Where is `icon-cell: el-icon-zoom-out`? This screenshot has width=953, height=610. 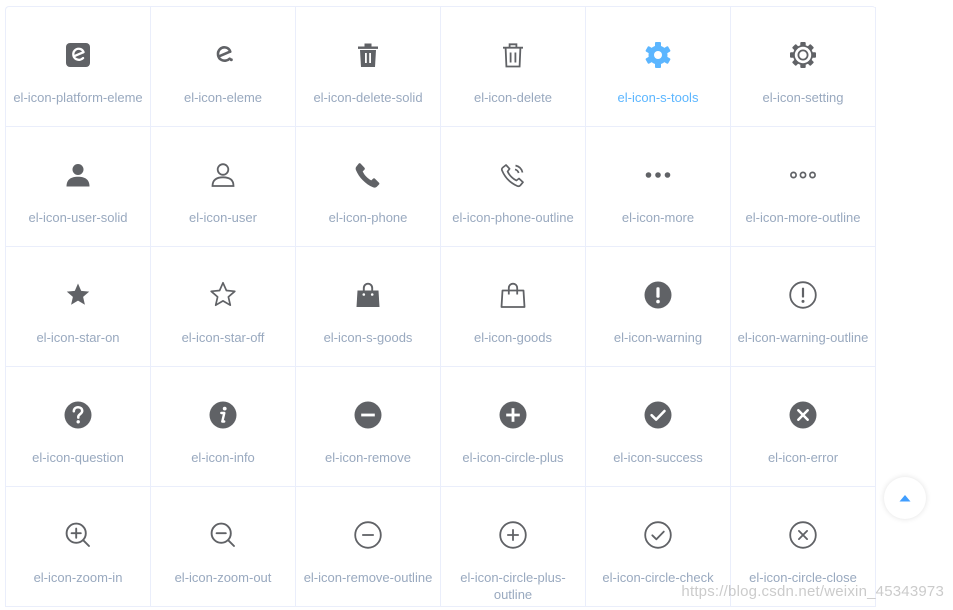
icon-cell: el-icon-zoom-out is located at coordinates (223, 547).